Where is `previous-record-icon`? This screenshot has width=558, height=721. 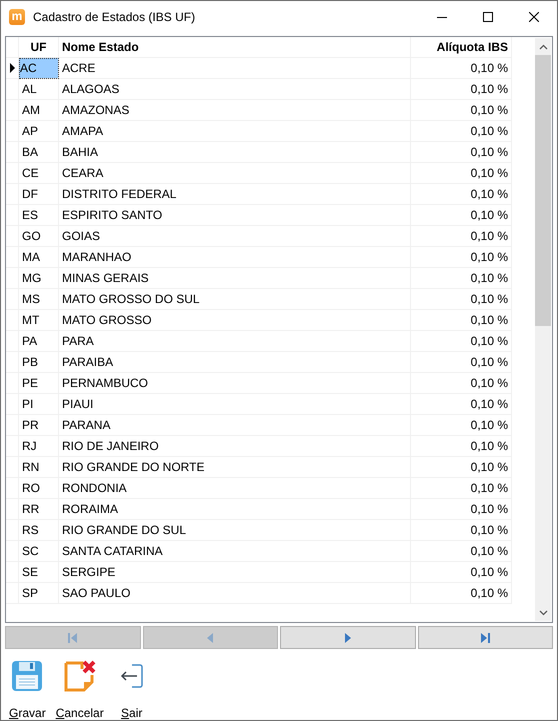 previous-record-icon is located at coordinates (210, 637).